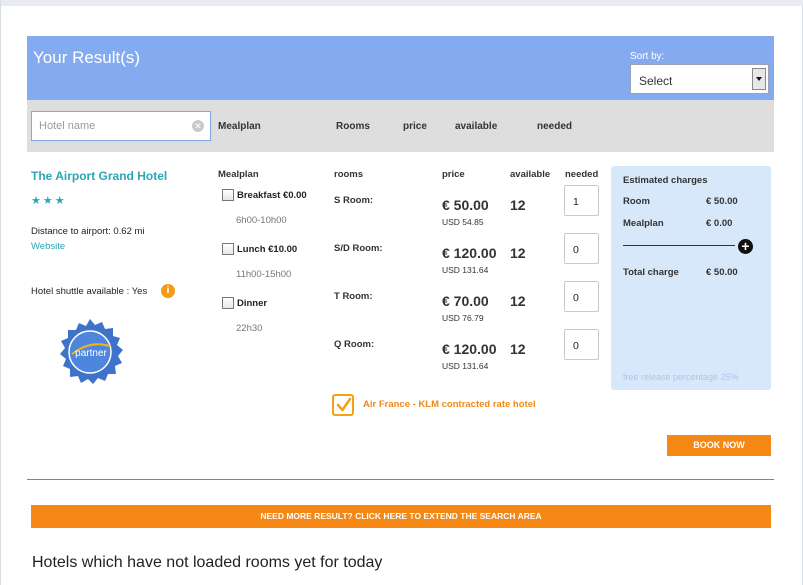 This screenshot has width=803, height=585. What do you see at coordinates (719, 445) in the screenshot?
I see `book-now-button: BOOK NOW` at bounding box center [719, 445].